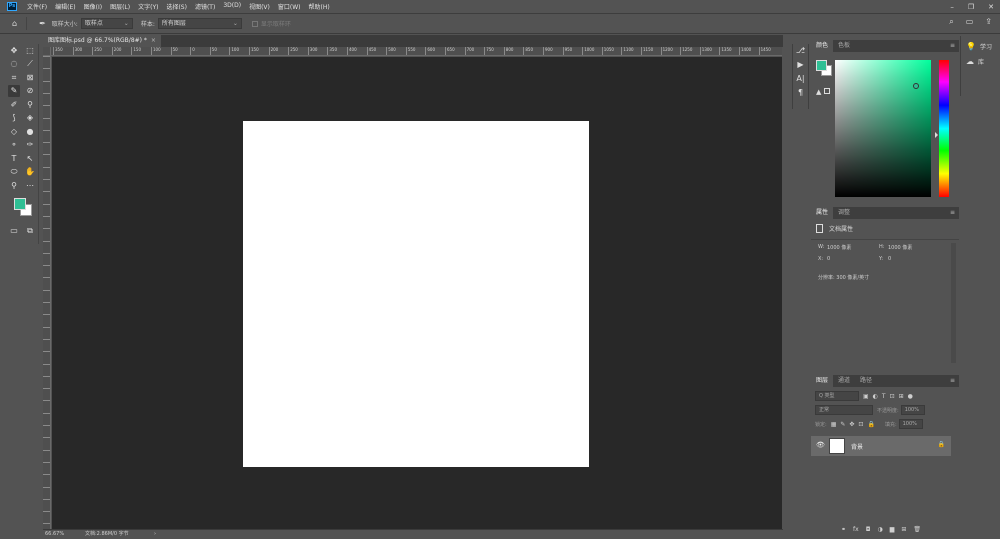 The height and width of the screenshot is (539, 1000). Describe the element at coordinates (30, 51) in the screenshot. I see `marquee-tool-icon: ⬚` at that location.